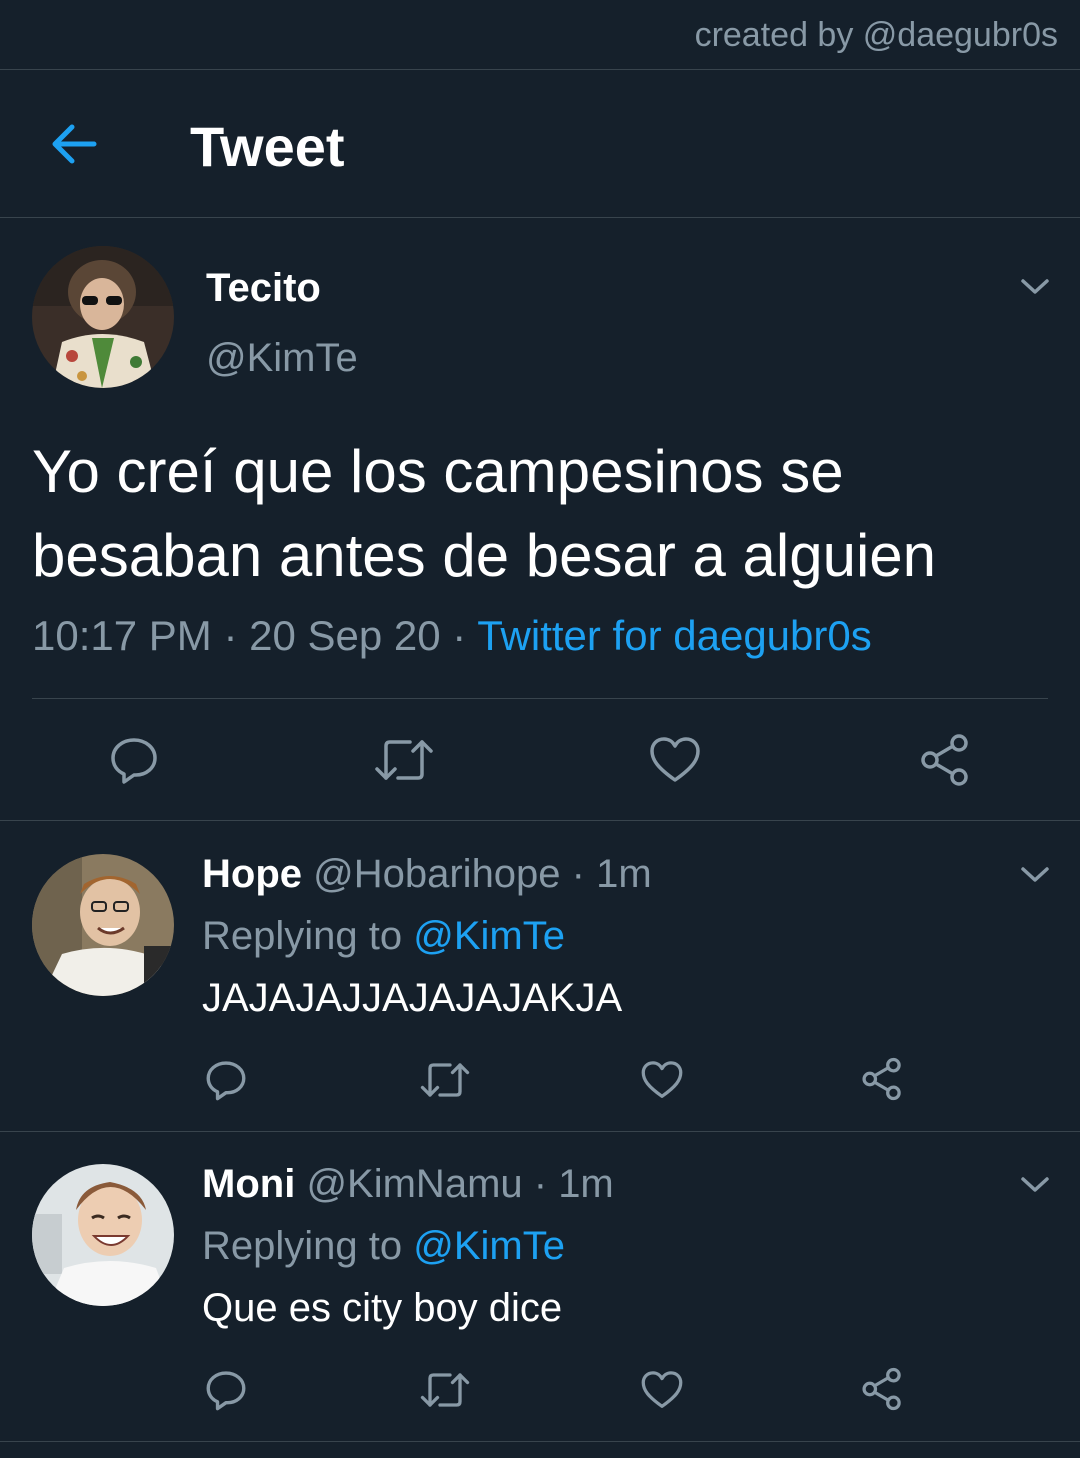 This screenshot has width=1080, height=1458. What do you see at coordinates (282, 358) in the screenshot?
I see `author-handle: @KimTe` at bounding box center [282, 358].